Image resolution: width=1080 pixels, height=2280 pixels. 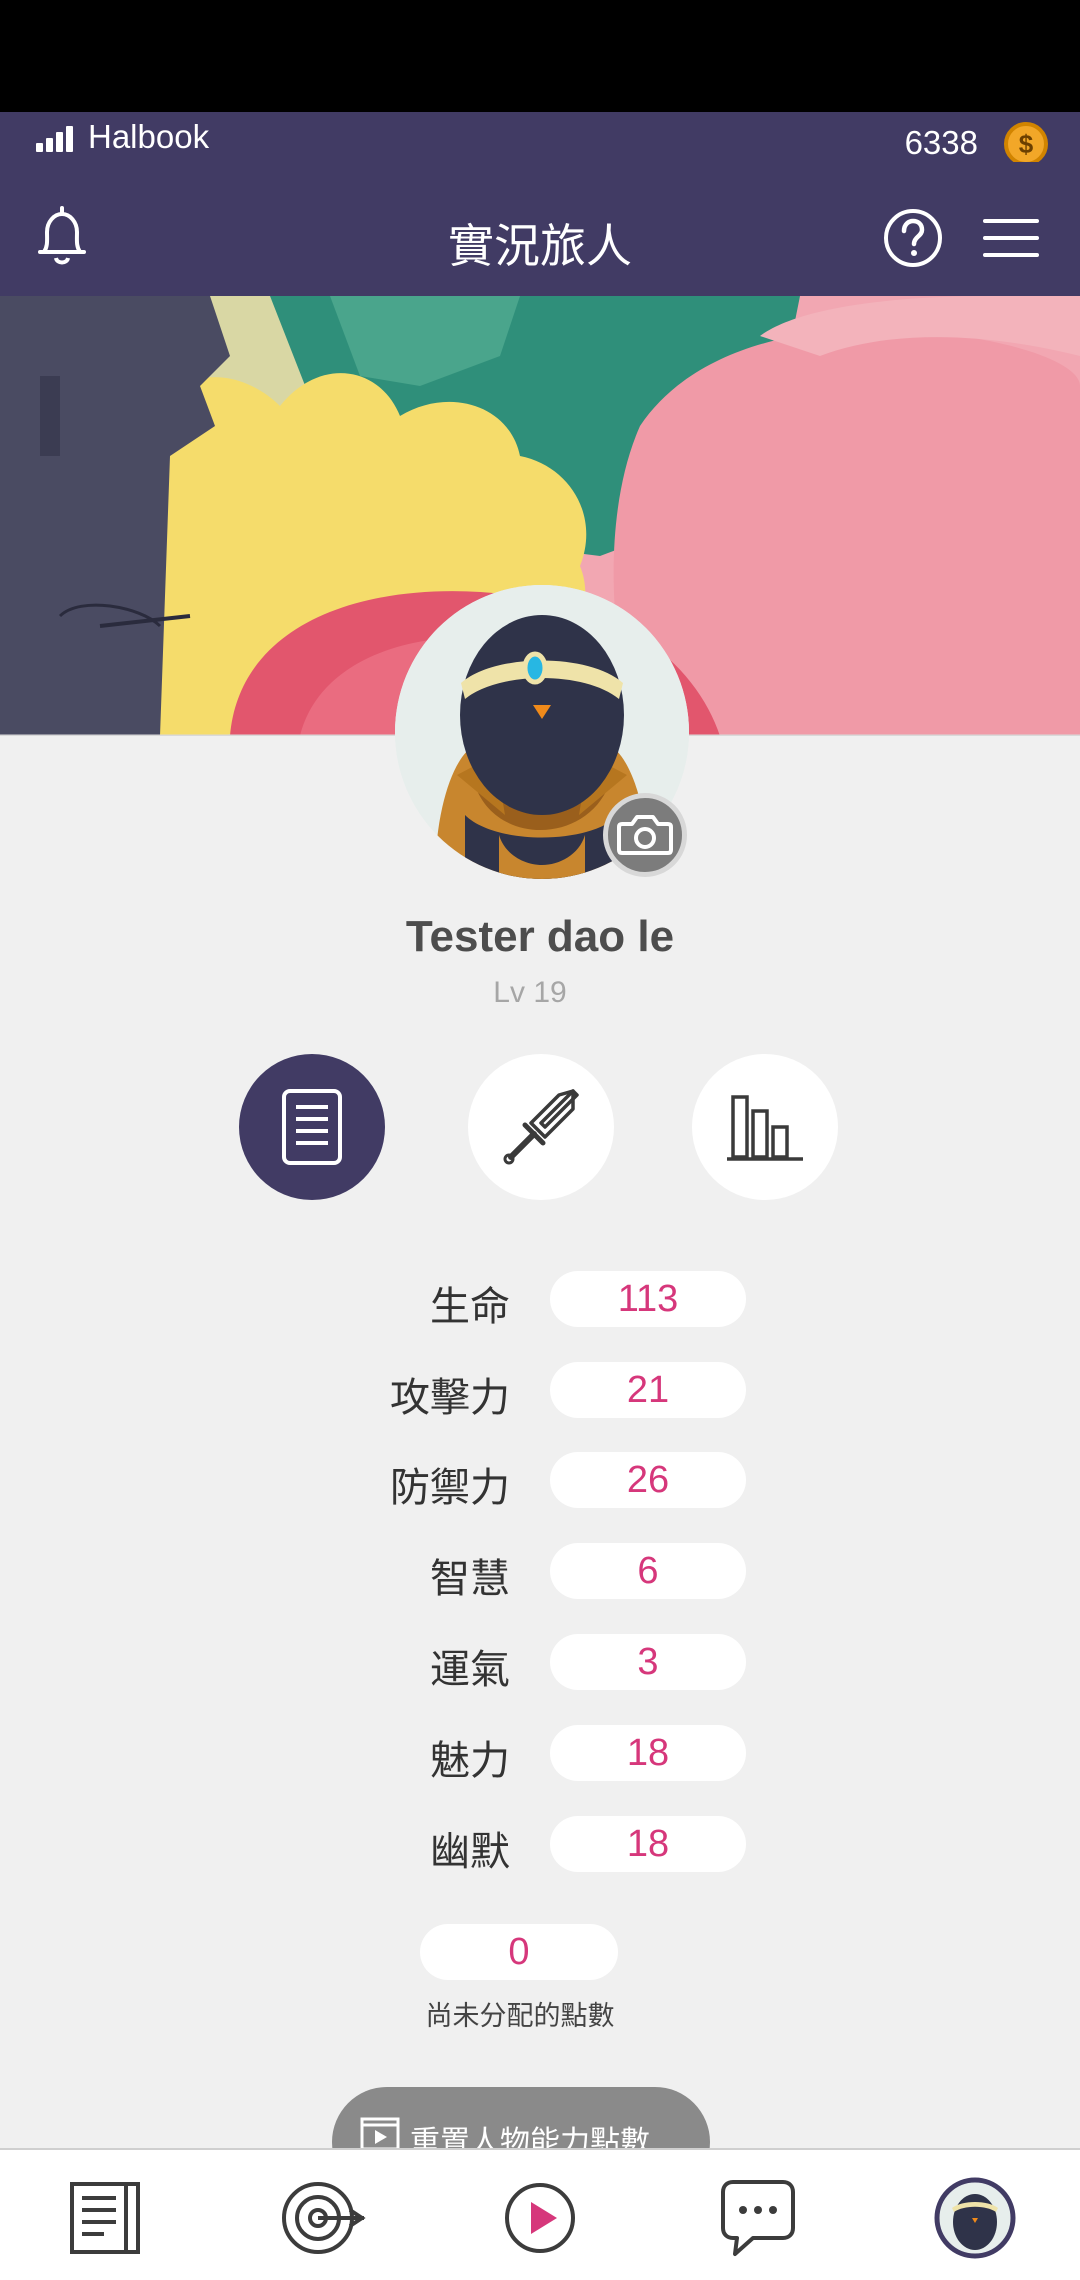 What do you see at coordinates (648, 1390) in the screenshot?
I see `stat-value-attack: 21` at bounding box center [648, 1390].